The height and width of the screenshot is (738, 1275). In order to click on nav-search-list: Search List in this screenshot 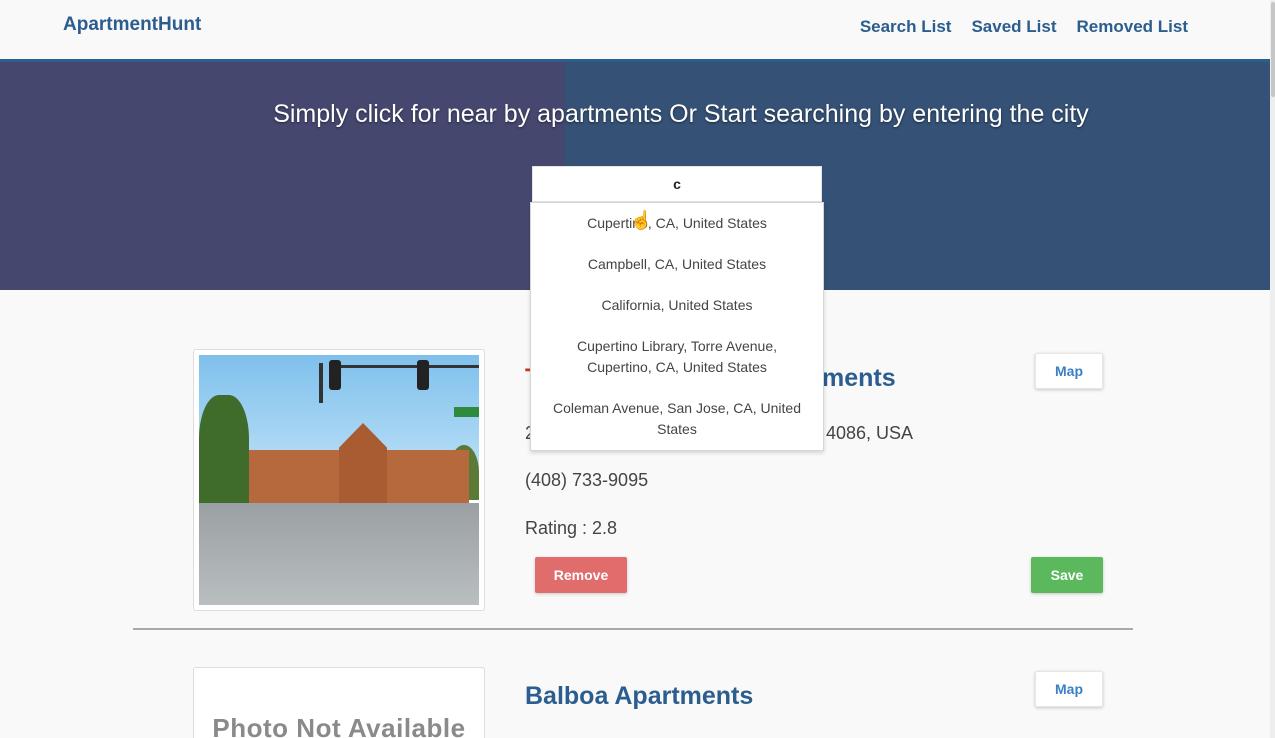, I will do `click(906, 27)`.